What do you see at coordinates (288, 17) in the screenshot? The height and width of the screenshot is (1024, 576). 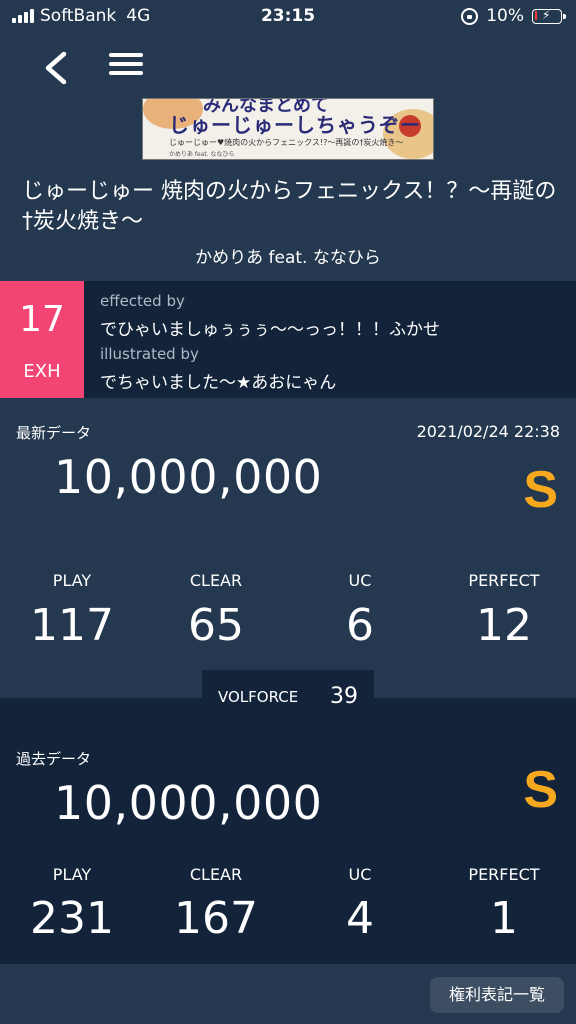 I see `status-bar: SoftBank 4G 23:15 10% ⚡` at bounding box center [288, 17].